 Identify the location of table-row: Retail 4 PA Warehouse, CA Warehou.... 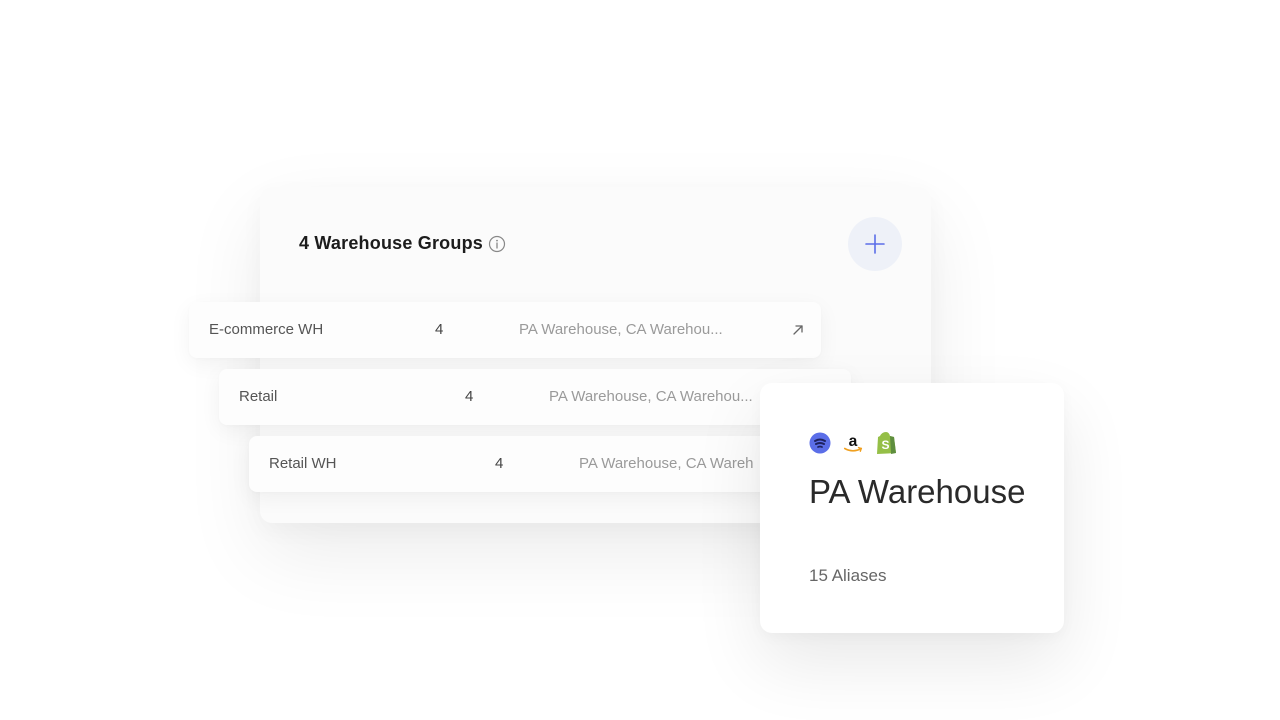
(535, 397).